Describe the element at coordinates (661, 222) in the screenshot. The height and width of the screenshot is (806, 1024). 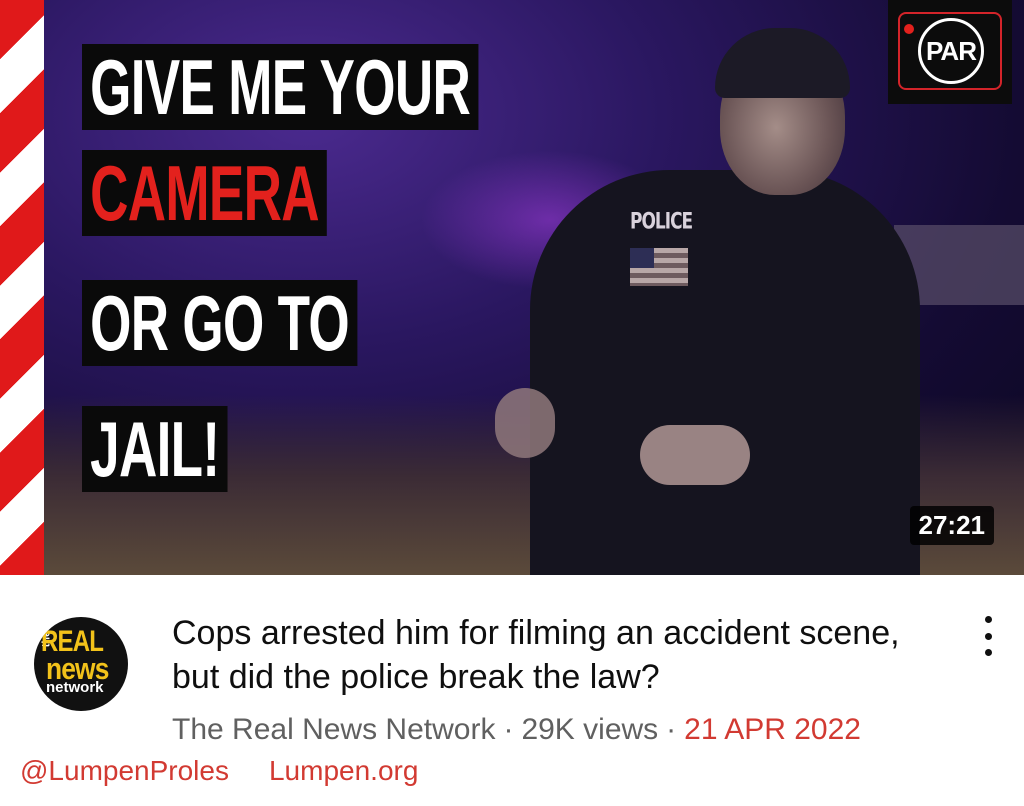
I see `police-patch-text: POLICE` at that location.